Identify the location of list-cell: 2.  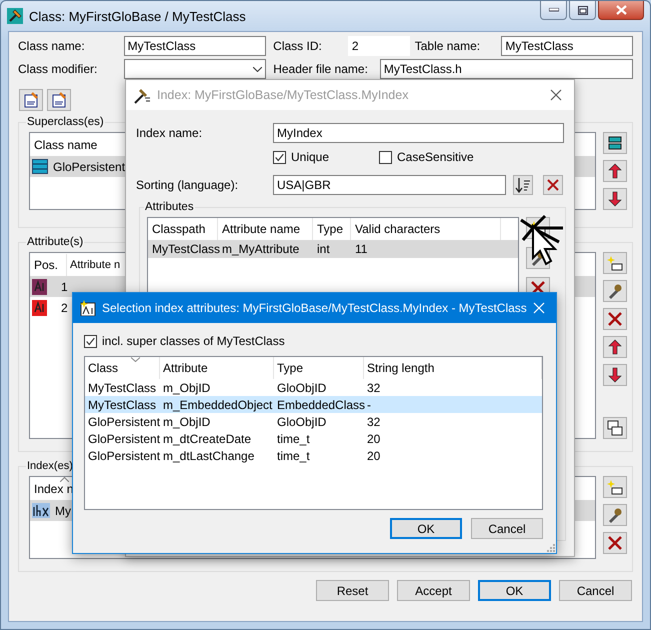
(64, 307).